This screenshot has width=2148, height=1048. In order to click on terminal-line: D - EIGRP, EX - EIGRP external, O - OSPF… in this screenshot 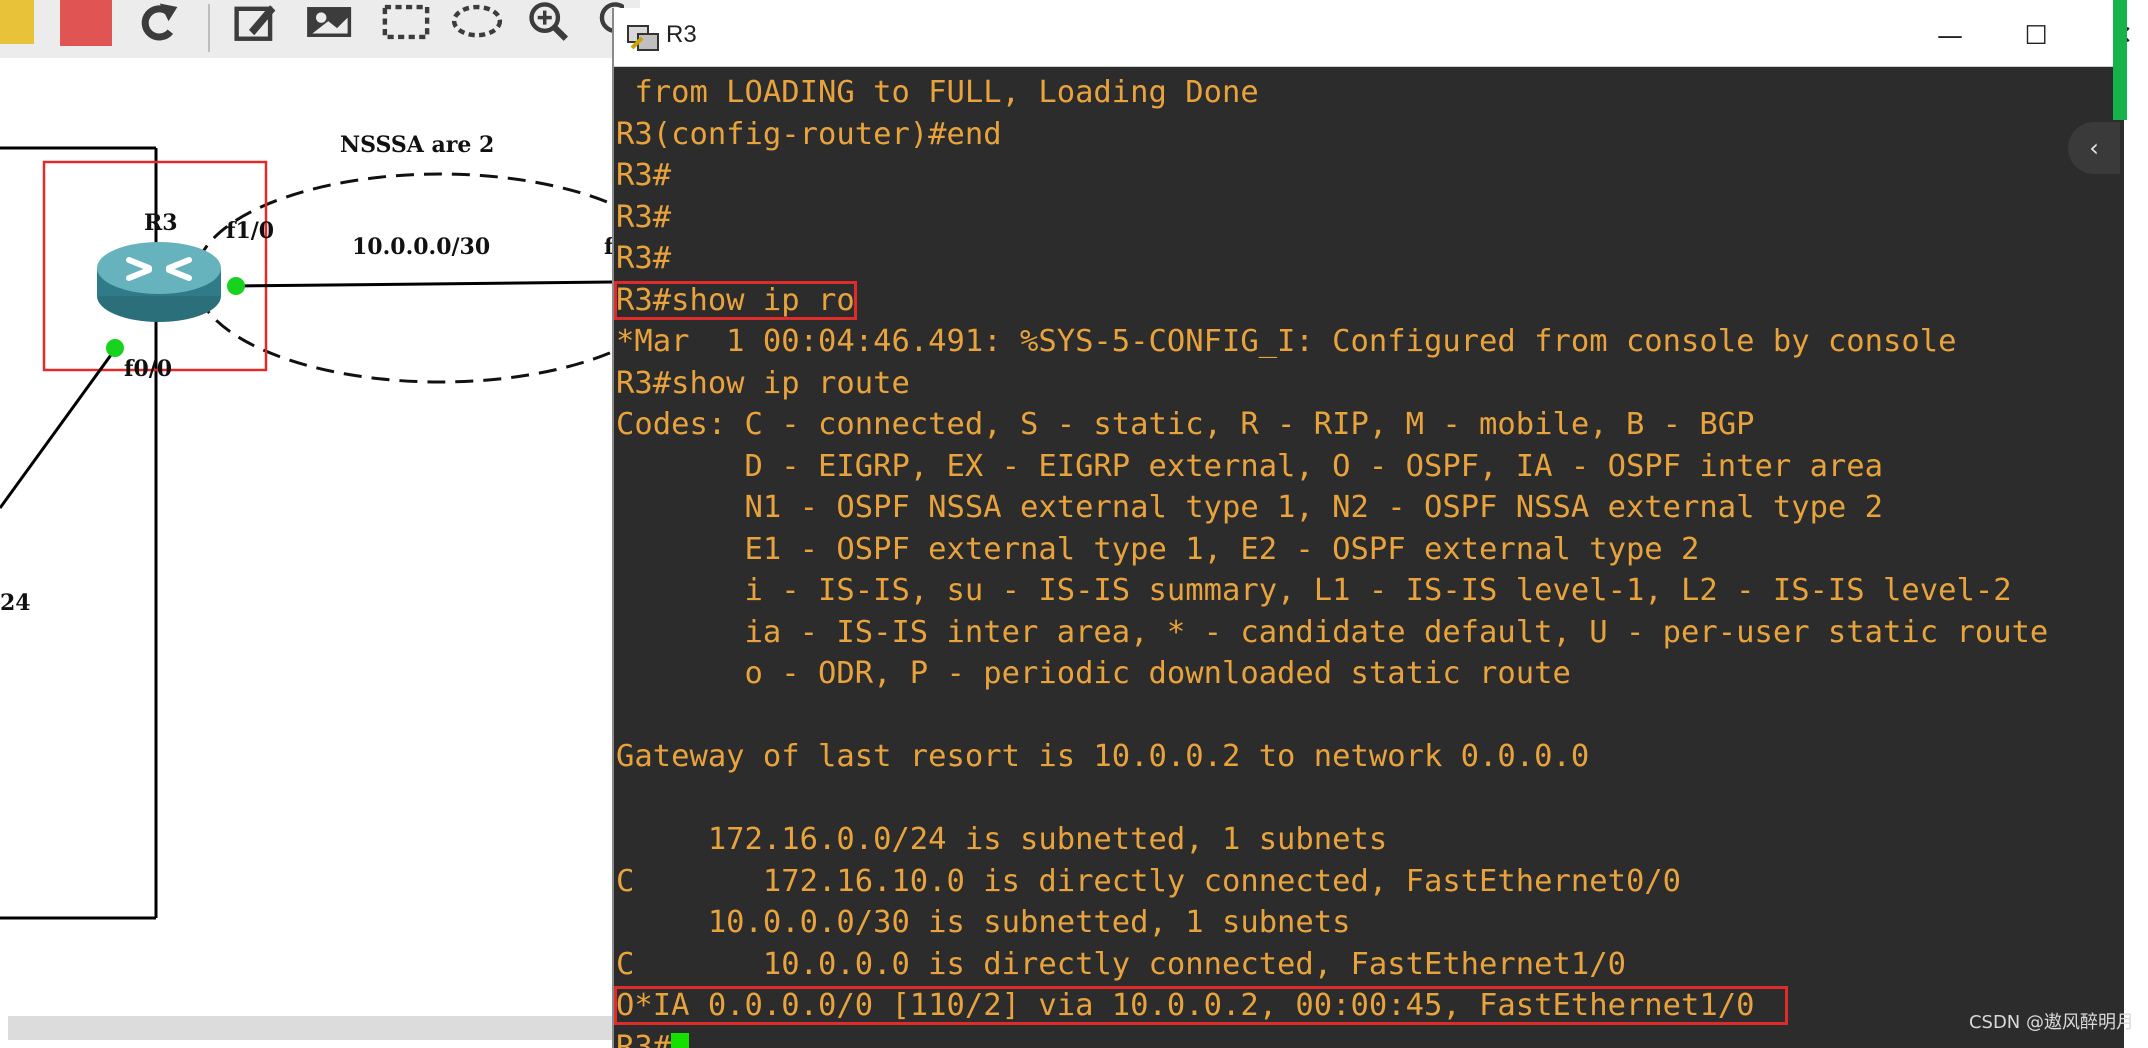, I will do `click(1370, 467)`.